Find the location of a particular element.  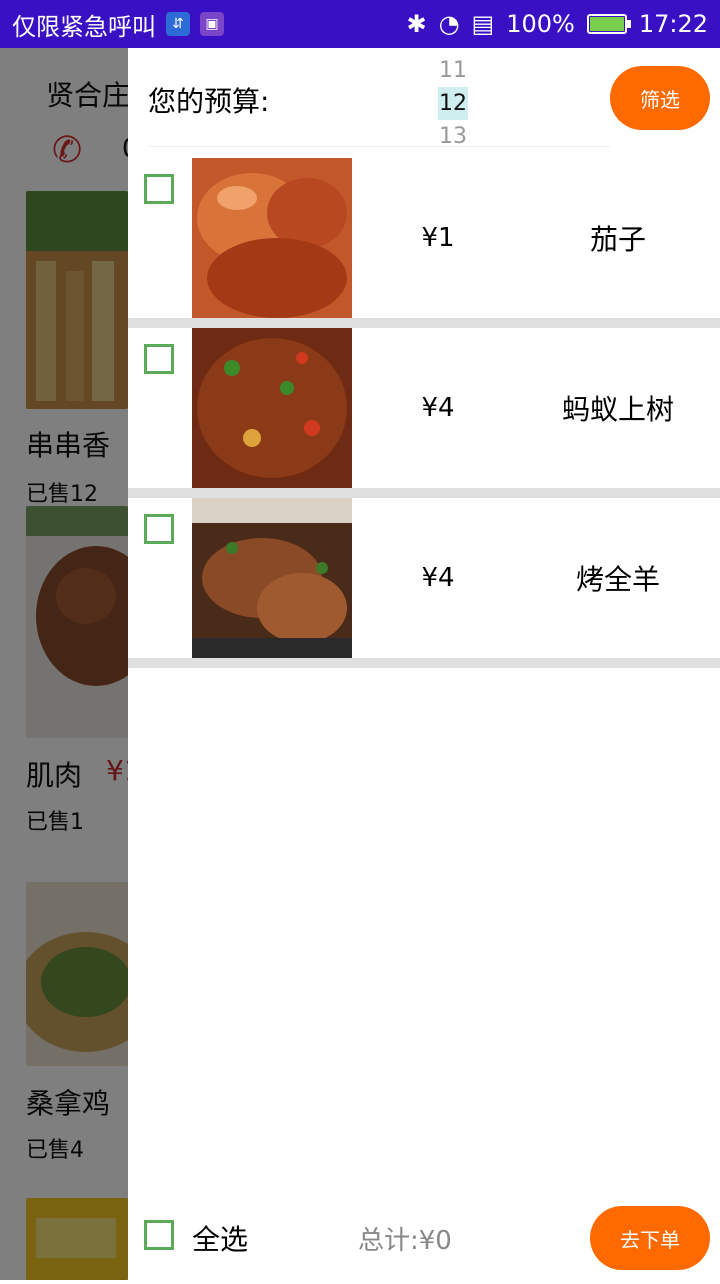

select-all-label: 全选 is located at coordinates (220, 1238).